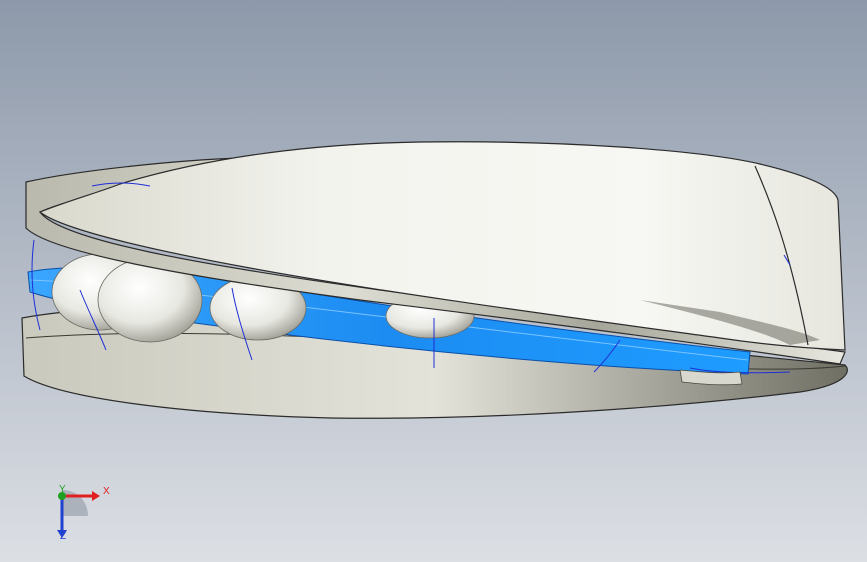 This screenshot has height=562, width=867. I want to click on axis-y-label: Y, so click(62, 489).